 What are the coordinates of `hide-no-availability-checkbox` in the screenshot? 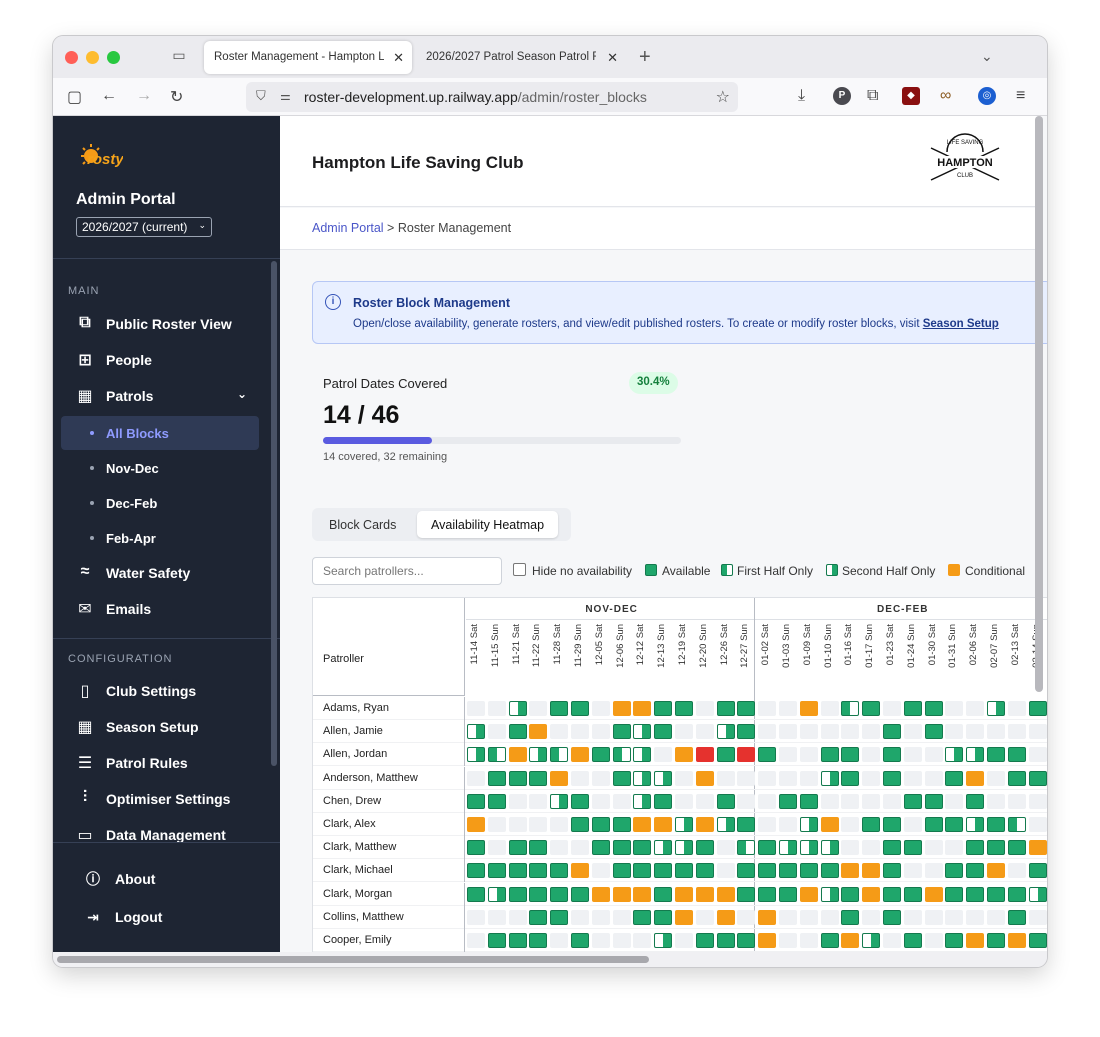 It's located at (519, 569).